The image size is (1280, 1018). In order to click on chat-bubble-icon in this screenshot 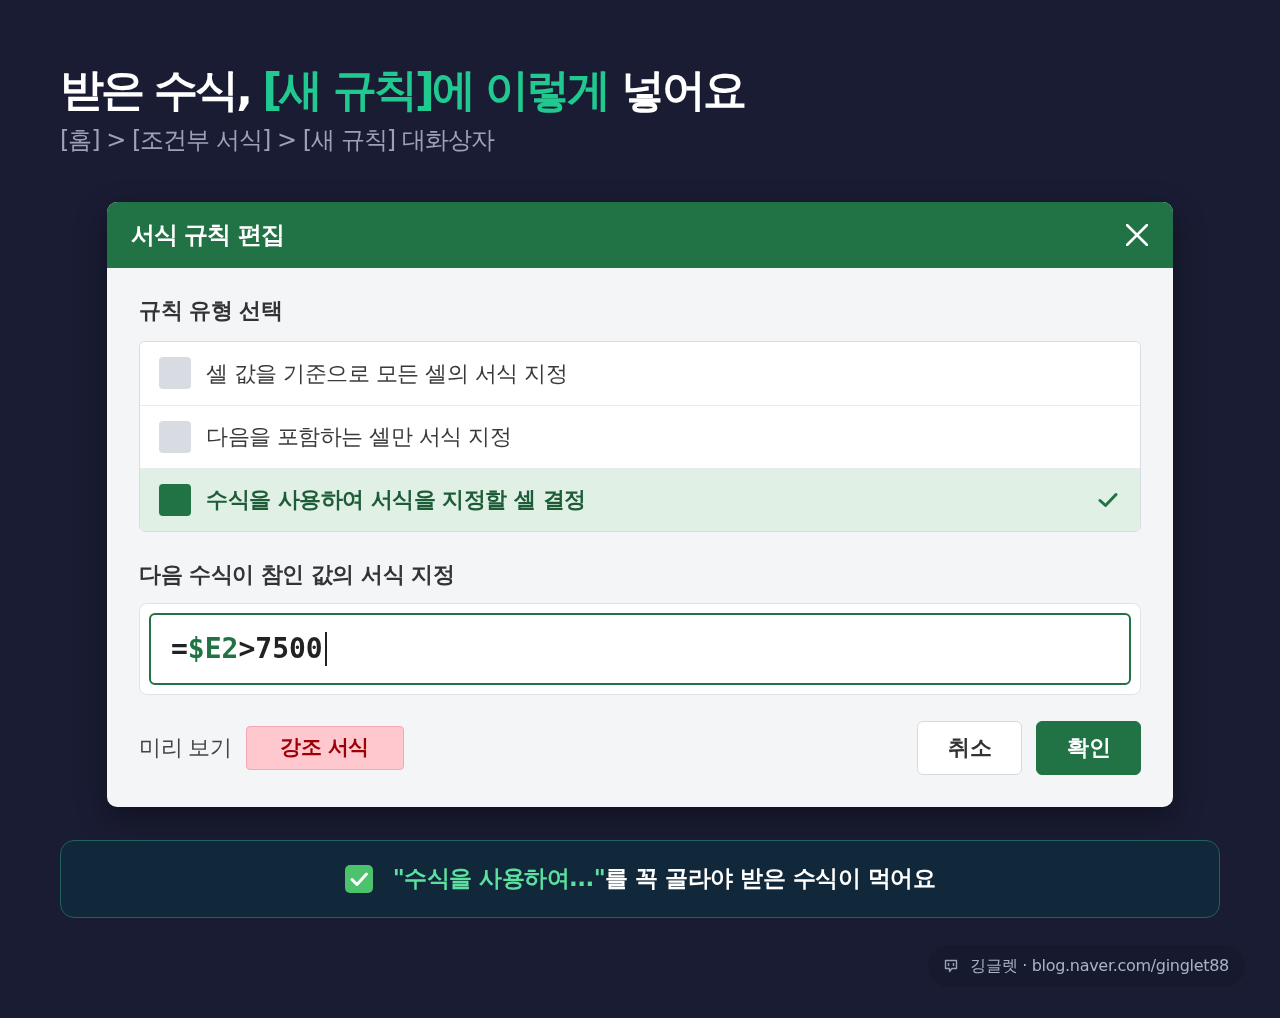, I will do `click(951, 965)`.